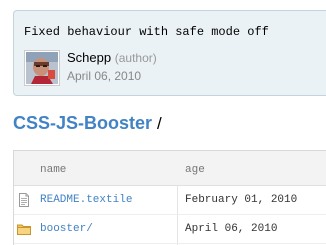 This screenshot has width=326, height=245. What do you see at coordinates (86, 200) in the screenshot?
I see `file-link-readme: README.textile` at bounding box center [86, 200].